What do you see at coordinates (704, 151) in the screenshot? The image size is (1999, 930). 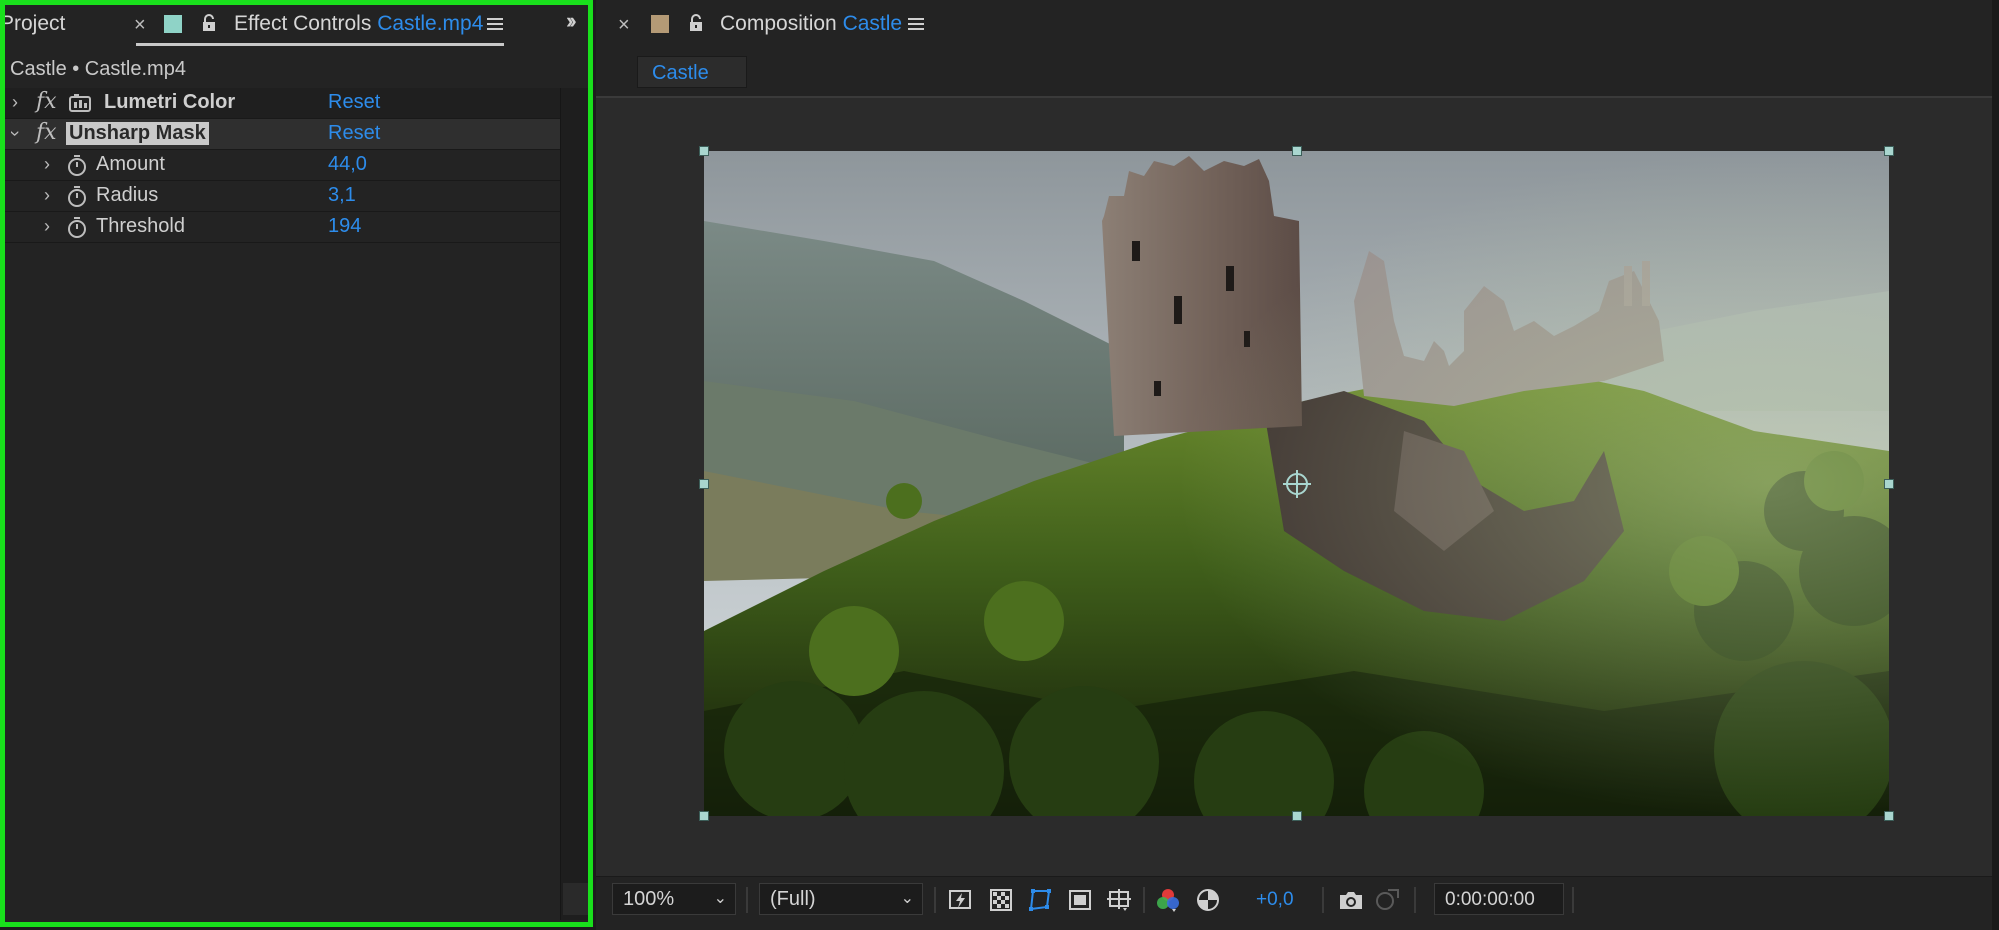 I see `transform-handle-top-left` at bounding box center [704, 151].